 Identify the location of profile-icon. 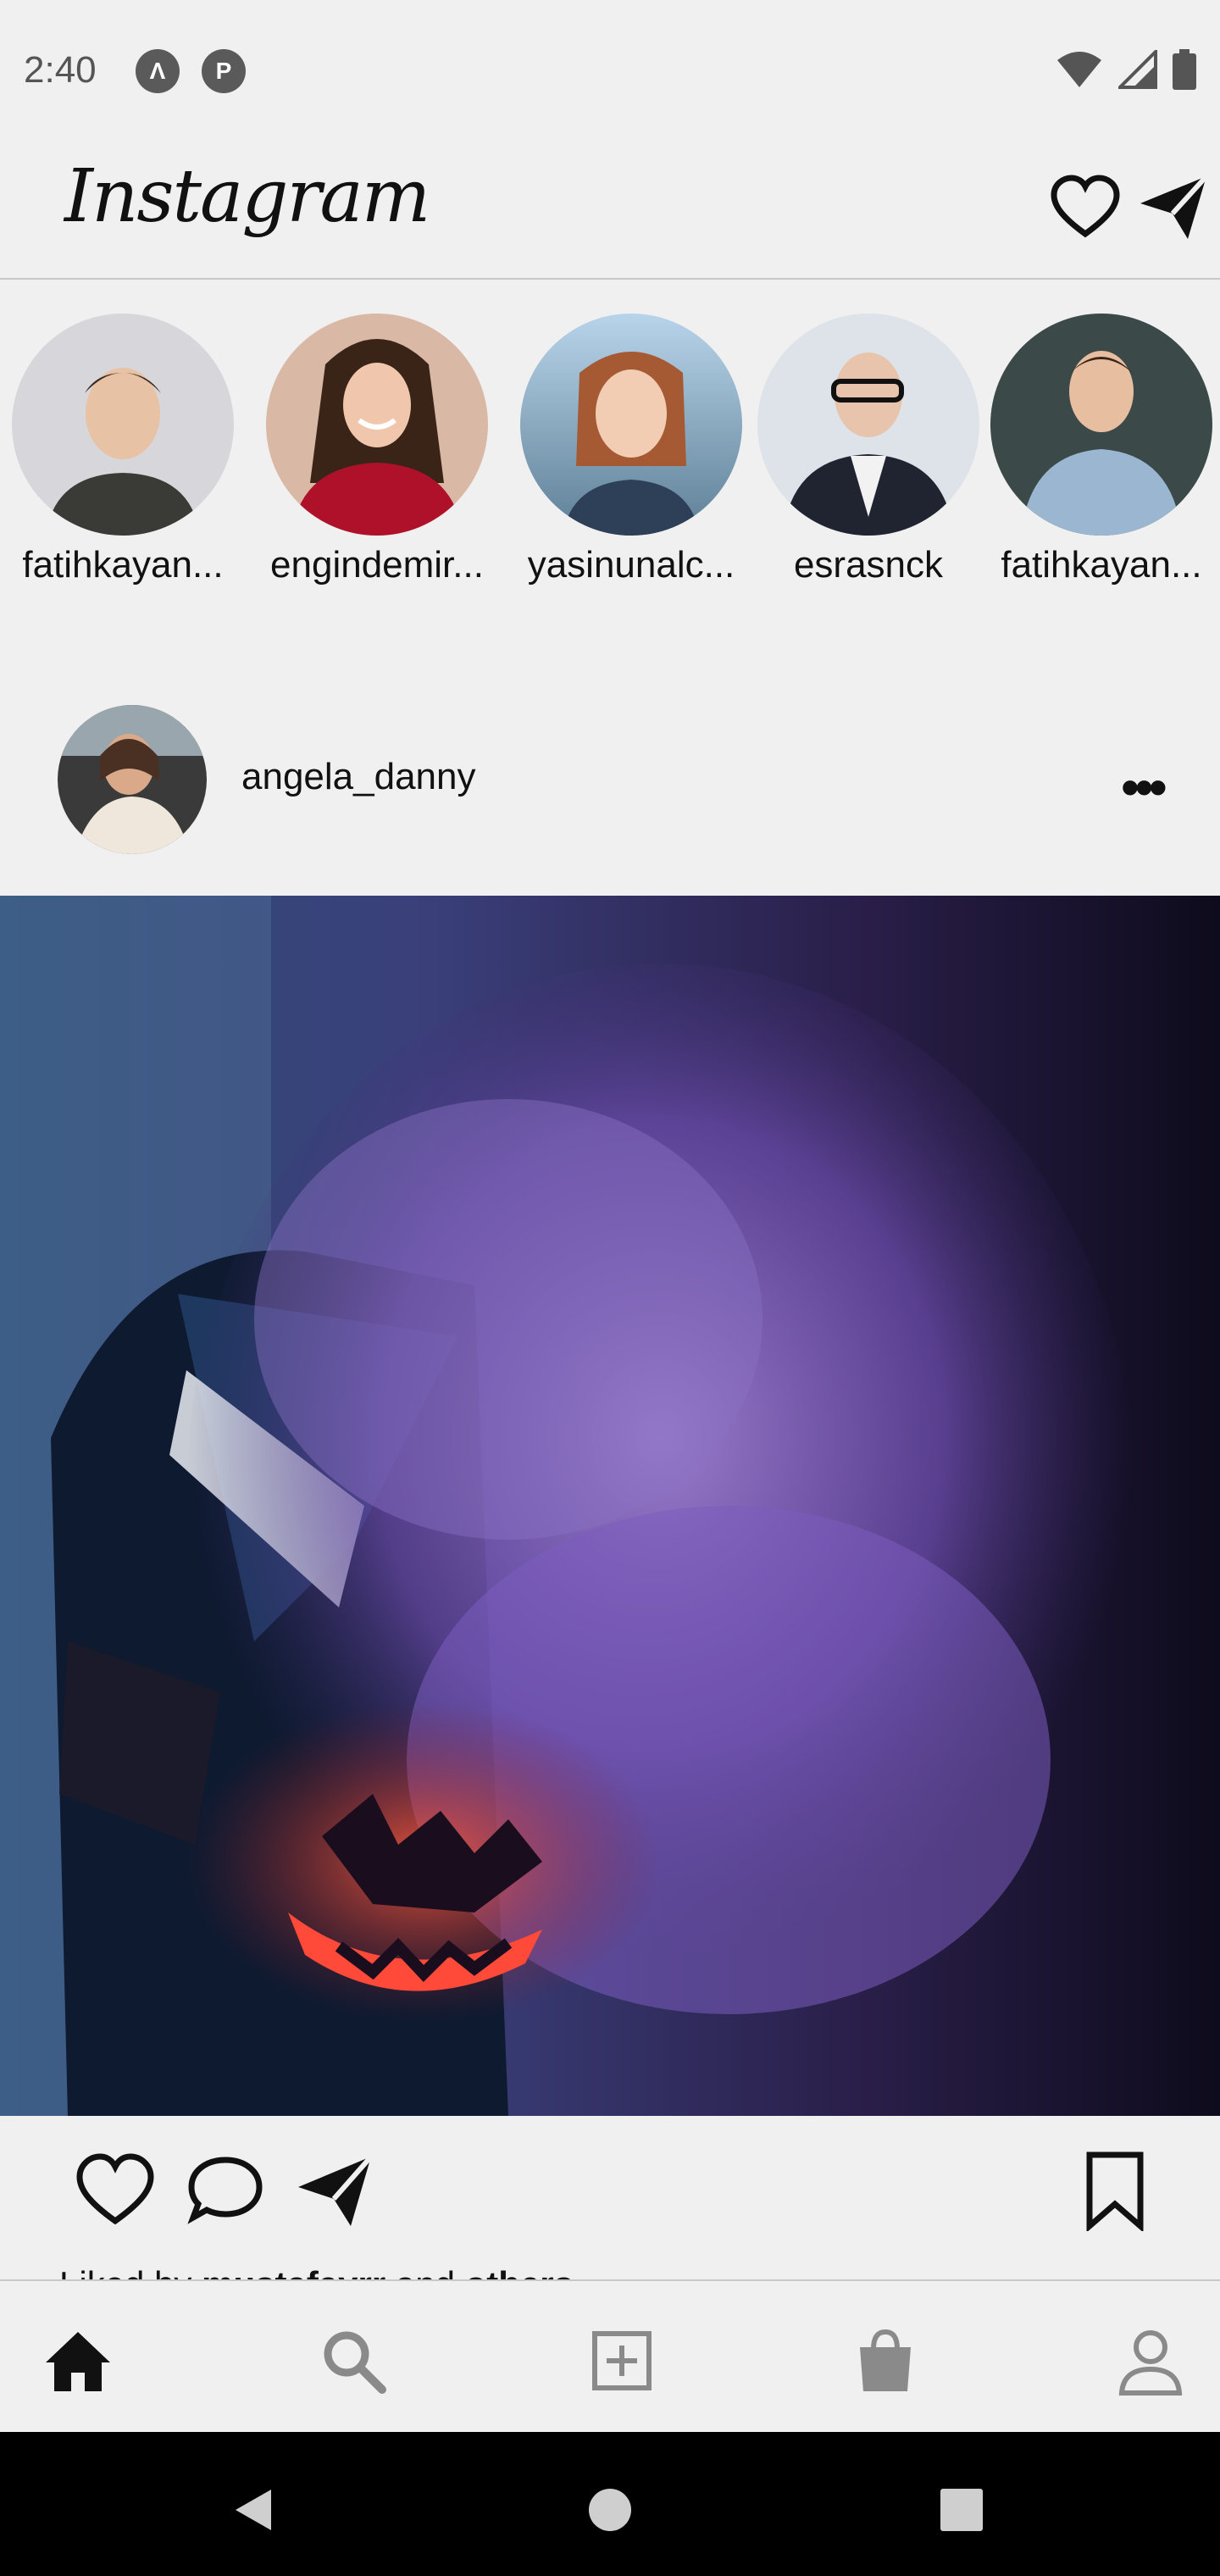
(1150, 2360).